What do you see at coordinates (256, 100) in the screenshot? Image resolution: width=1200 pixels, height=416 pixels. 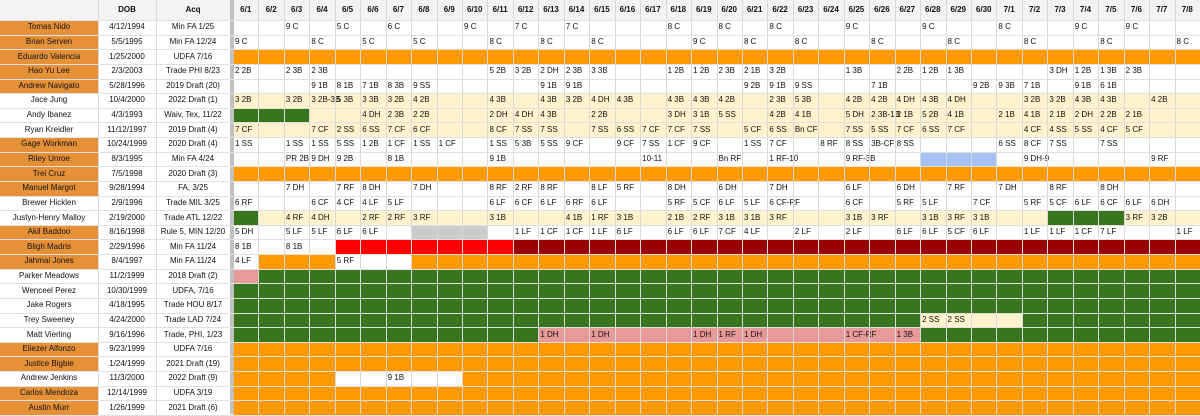 I see `game-entry: 3 2B` at bounding box center [256, 100].